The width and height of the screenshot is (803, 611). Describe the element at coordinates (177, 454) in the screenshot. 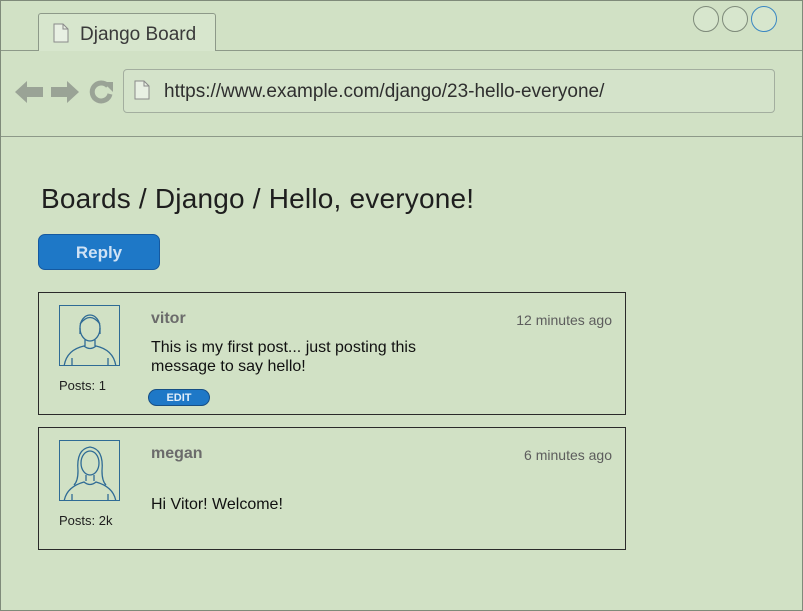

I see `post-username: megan` at that location.